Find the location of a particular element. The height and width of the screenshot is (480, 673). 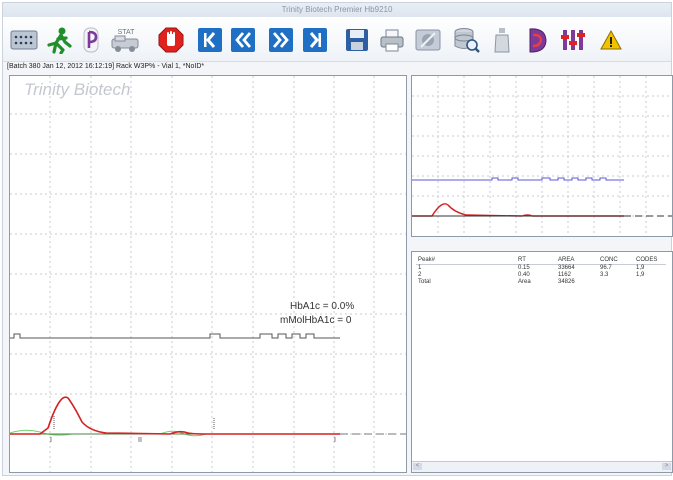

stat-icon: STAT is located at coordinates (126, 40).